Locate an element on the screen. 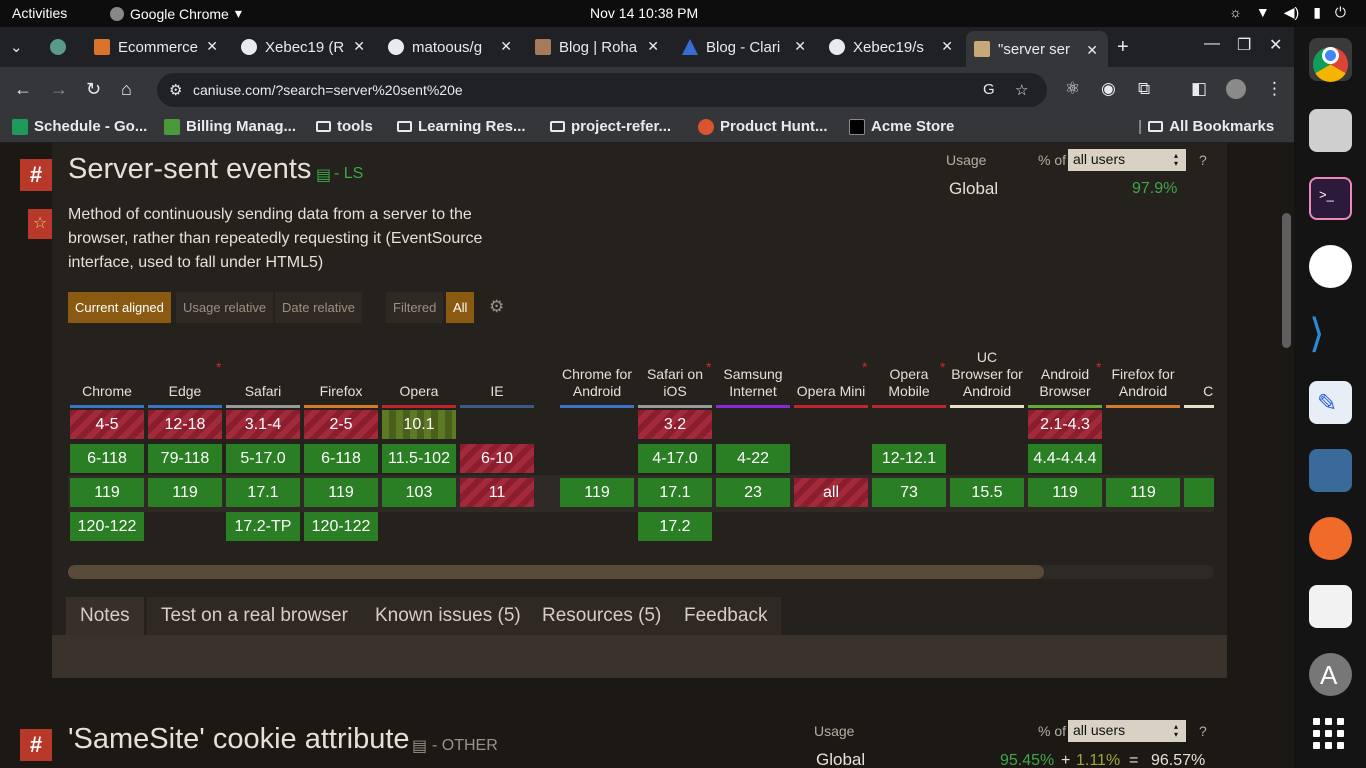  postman-dock-icon is located at coordinates (1330, 538).